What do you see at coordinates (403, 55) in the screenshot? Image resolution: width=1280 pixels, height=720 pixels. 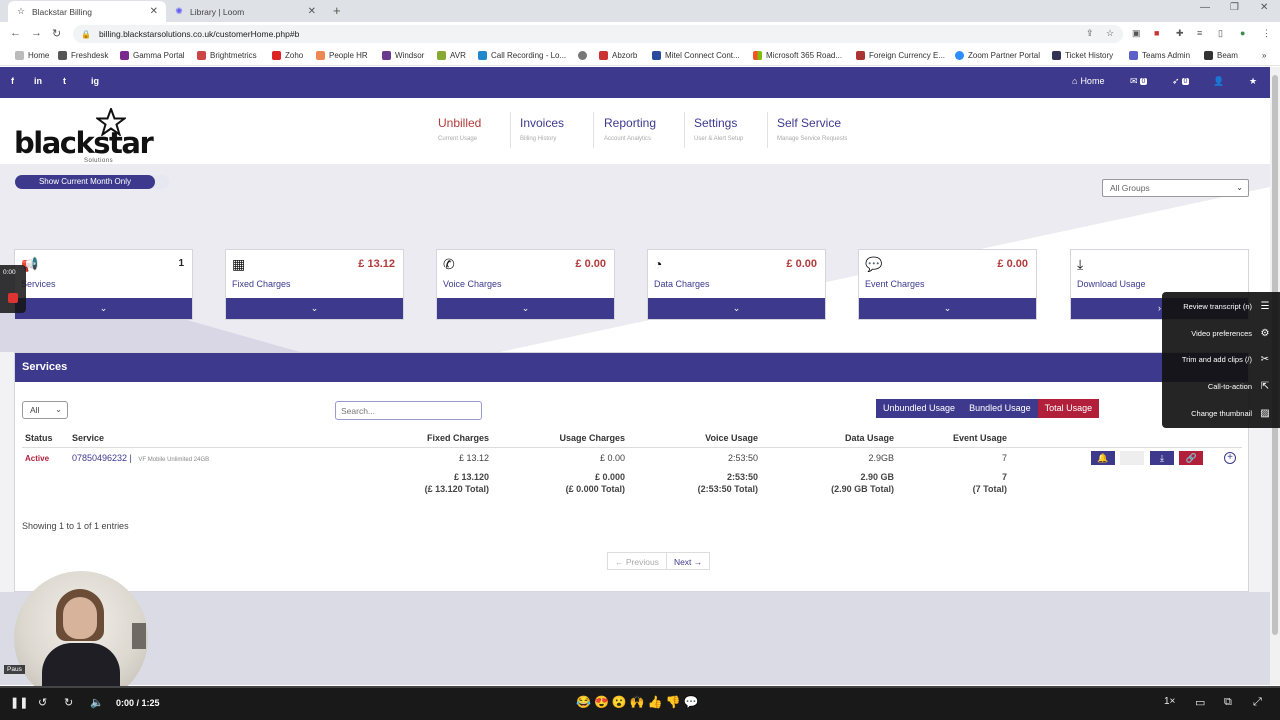 I see `bookmark-windsor: Windsor` at bounding box center [403, 55].